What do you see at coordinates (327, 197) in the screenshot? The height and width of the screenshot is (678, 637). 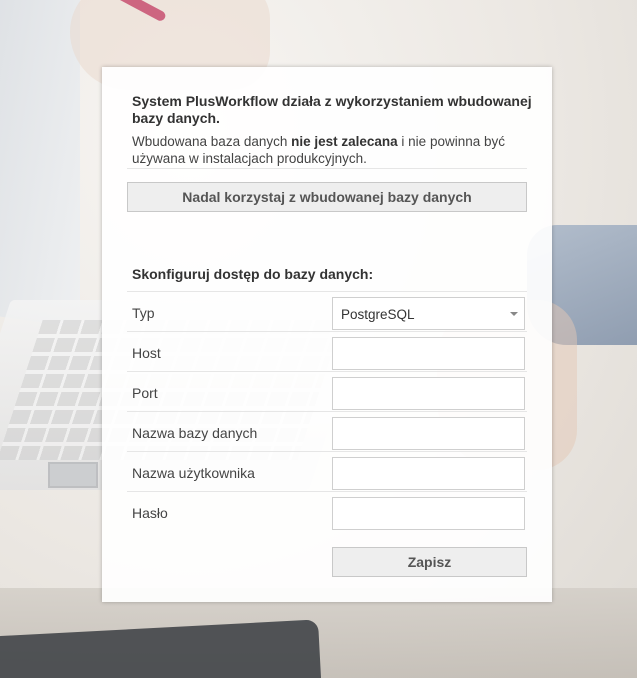 I see `keep-embedded-db-button: Nadal korzystaj z wbudowanej bazy danych` at bounding box center [327, 197].